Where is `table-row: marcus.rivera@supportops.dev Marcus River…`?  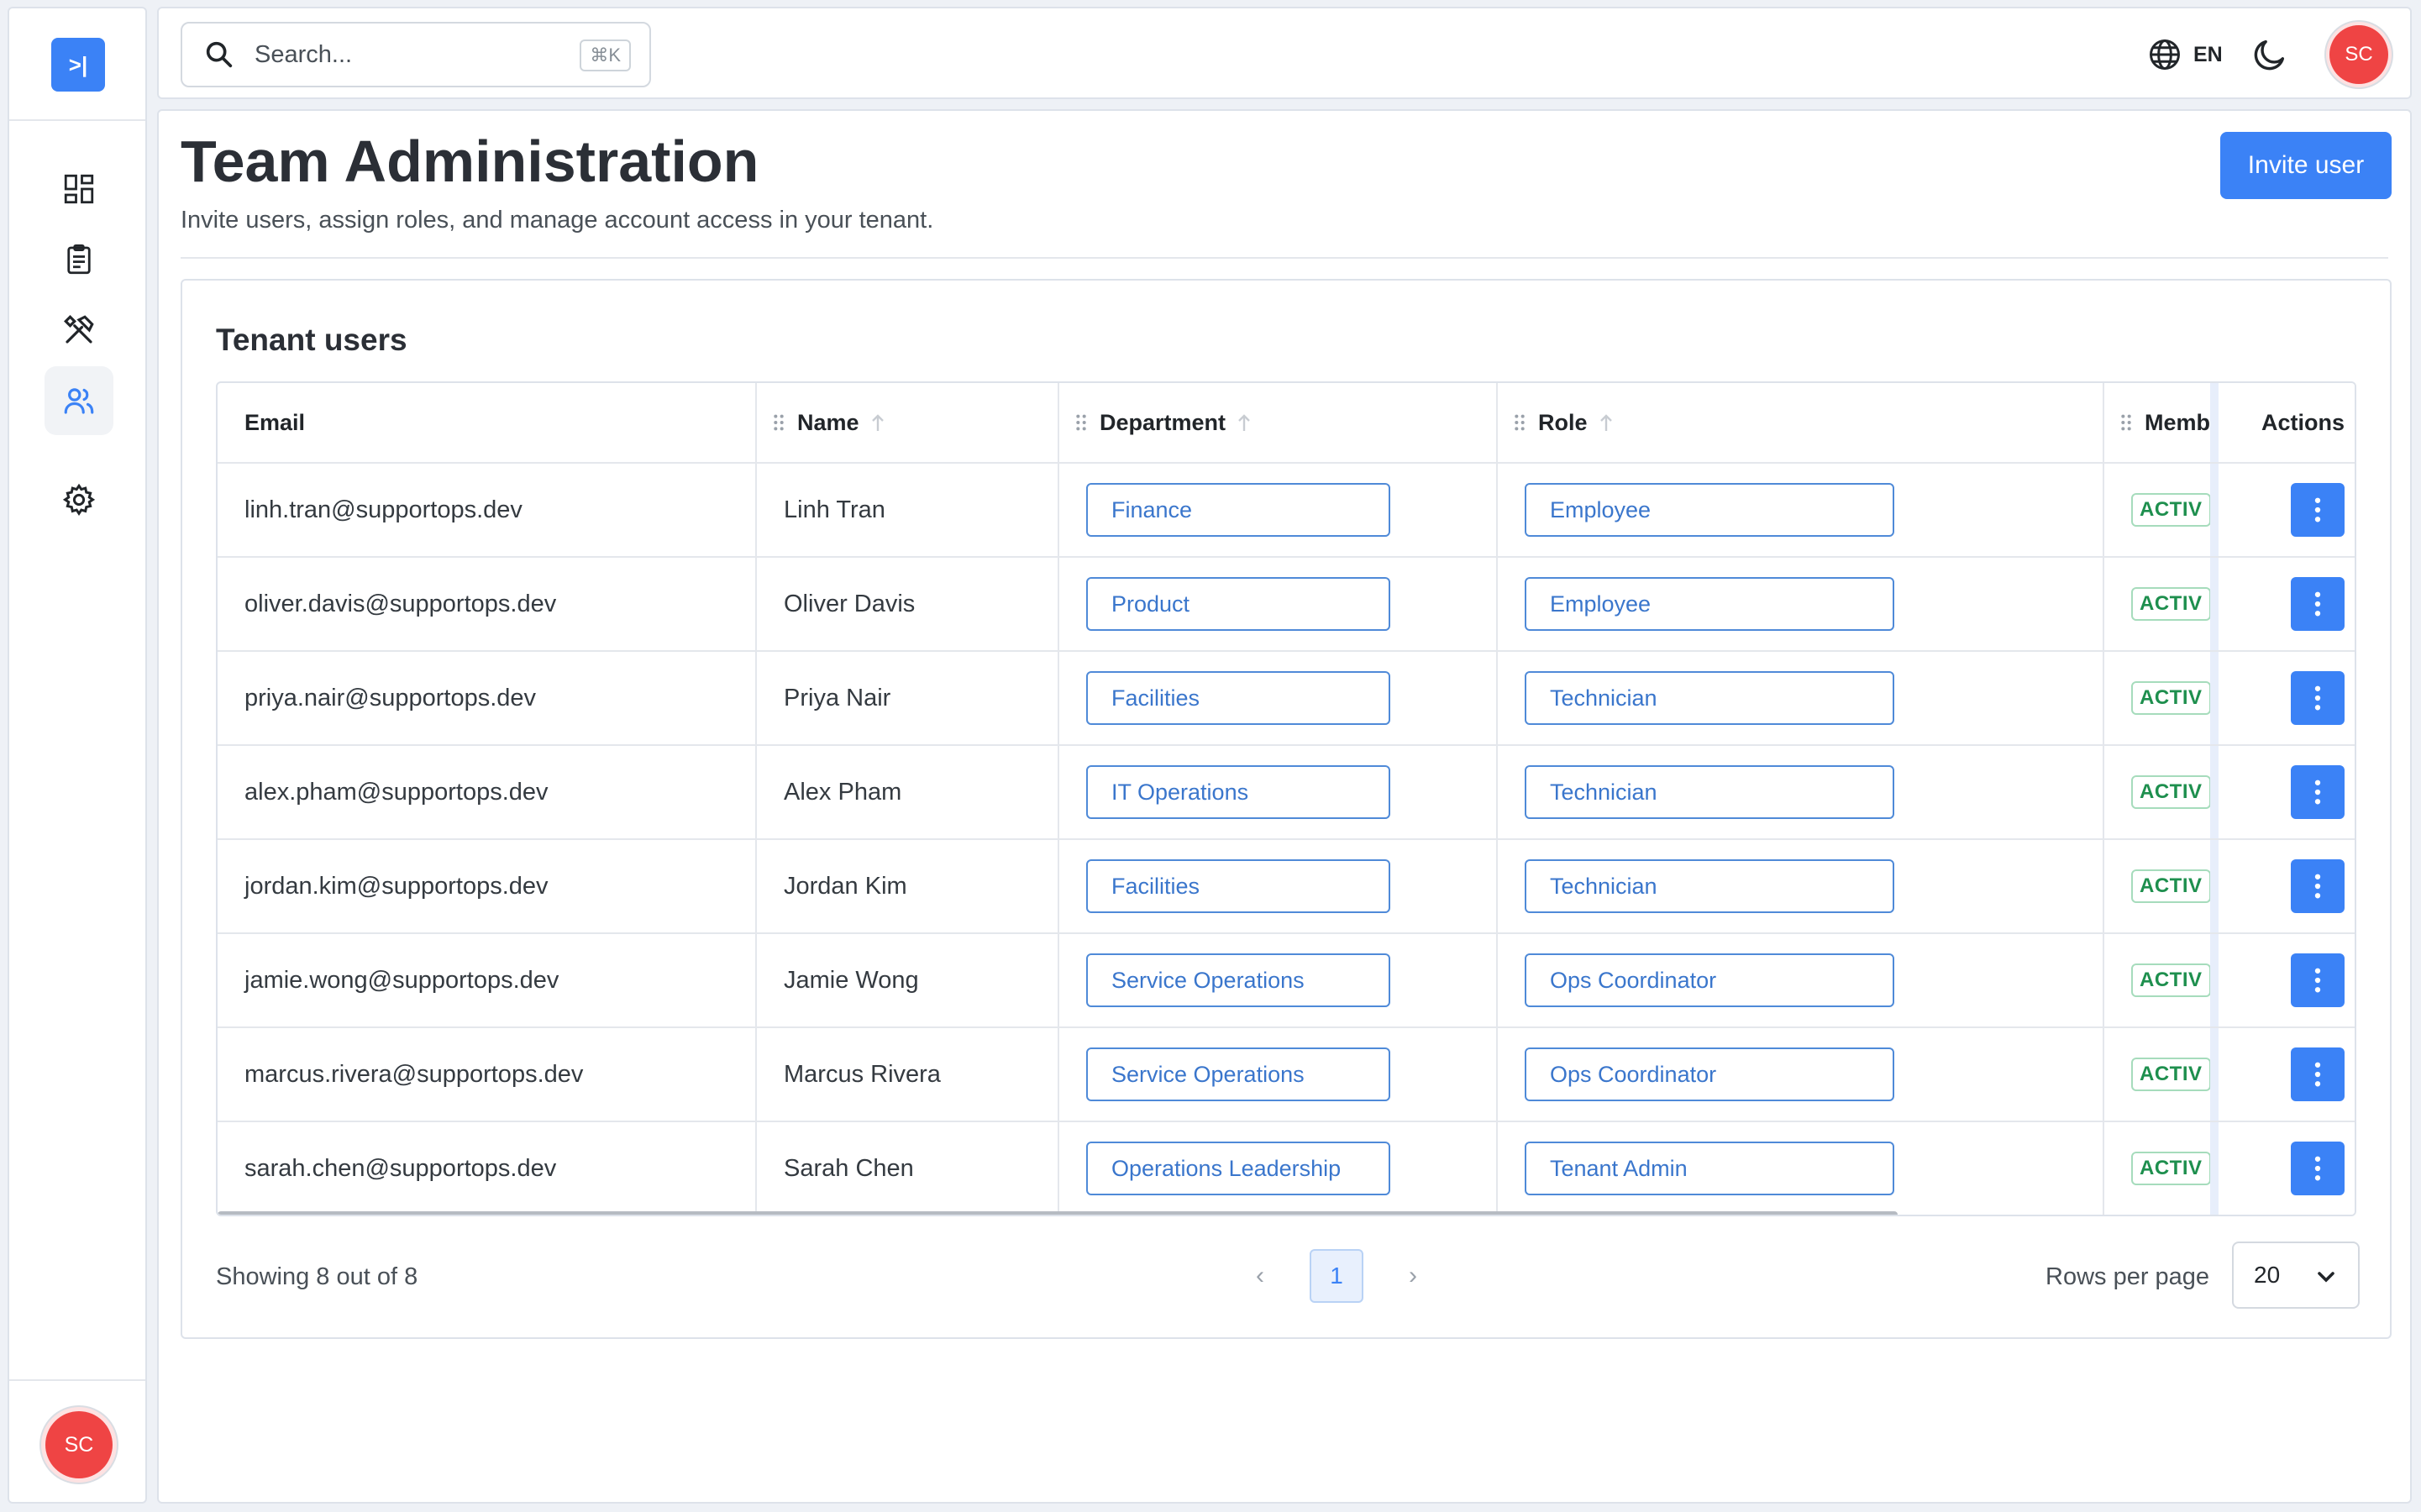 table-row: marcus.rivera@supportops.dev Marcus River… is located at coordinates (1286, 1075).